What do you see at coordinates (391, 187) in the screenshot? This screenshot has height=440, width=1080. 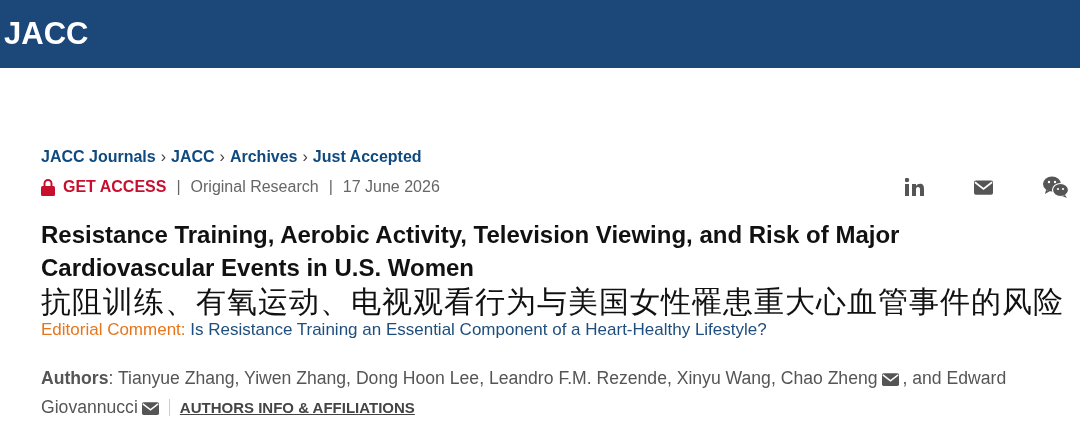 I see `publication-date: 17 June 2026` at bounding box center [391, 187].